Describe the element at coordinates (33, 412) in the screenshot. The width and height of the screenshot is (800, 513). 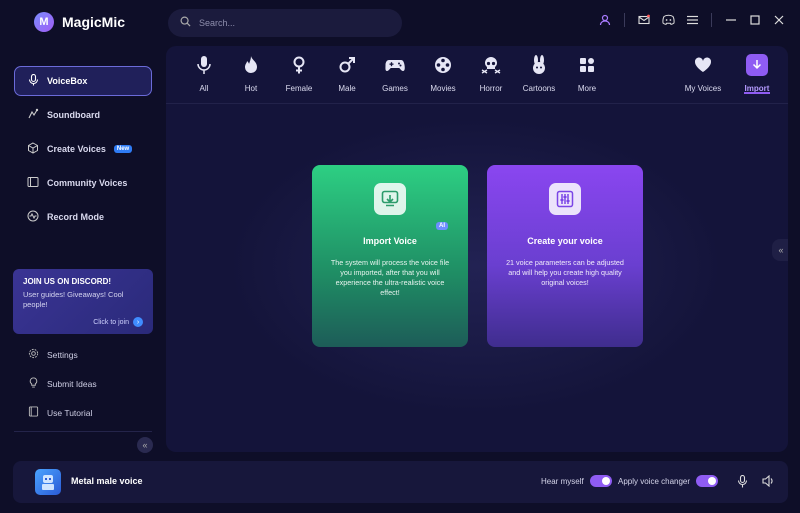
I see `book-icon` at that location.